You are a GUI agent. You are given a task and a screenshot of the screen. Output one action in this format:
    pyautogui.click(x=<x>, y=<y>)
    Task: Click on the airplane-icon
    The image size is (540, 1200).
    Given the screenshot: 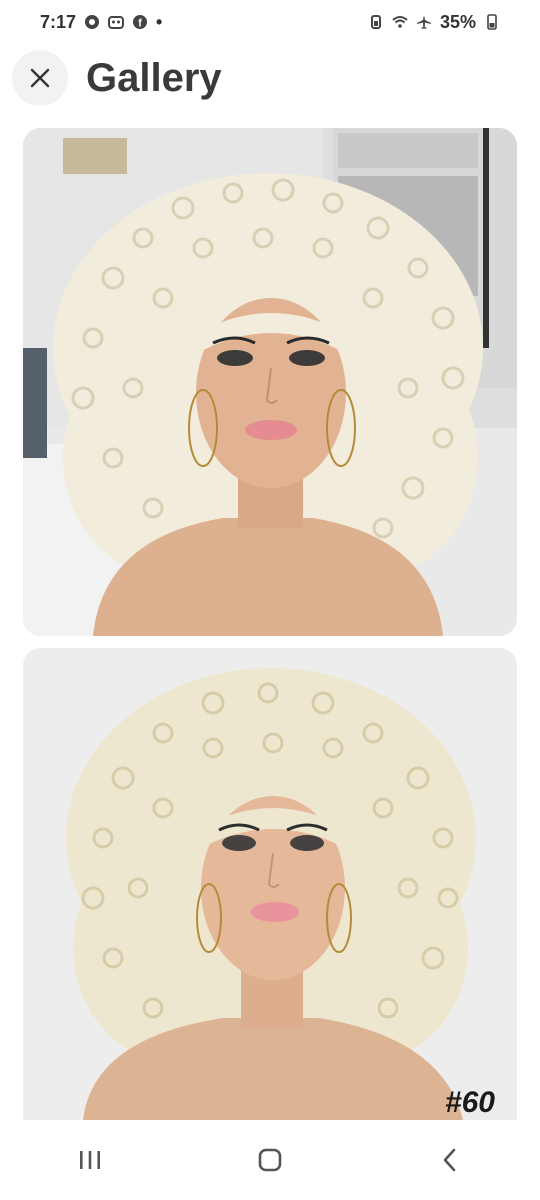 What is the action you would take?
    pyautogui.click(x=423, y=22)
    